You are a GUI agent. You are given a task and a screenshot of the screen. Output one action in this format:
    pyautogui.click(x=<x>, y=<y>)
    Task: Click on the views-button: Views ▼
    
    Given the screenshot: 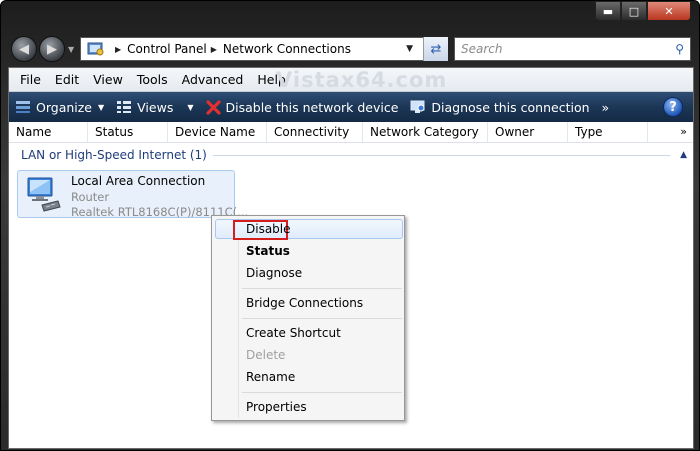 What is the action you would take?
    pyautogui.click(x=155, y=107)
    